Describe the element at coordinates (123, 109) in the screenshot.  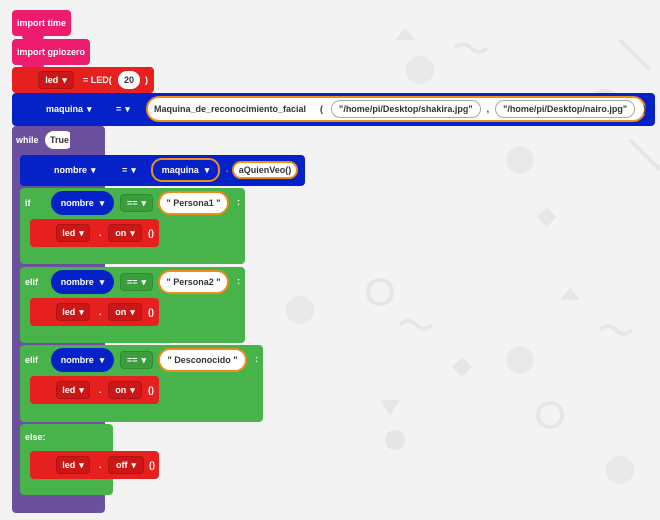
I see `maquina-assign-operator: =` at that location.